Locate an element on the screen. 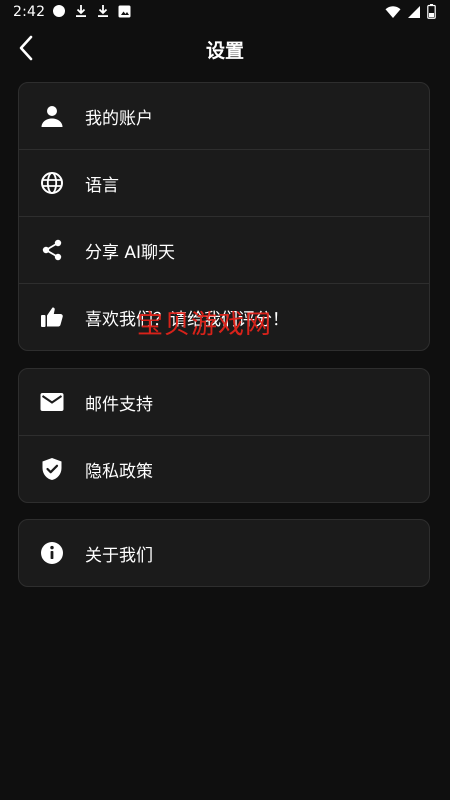 The height and width of the screenshot is (800, 450). status-icons-left is located at coordinates (91, 11).